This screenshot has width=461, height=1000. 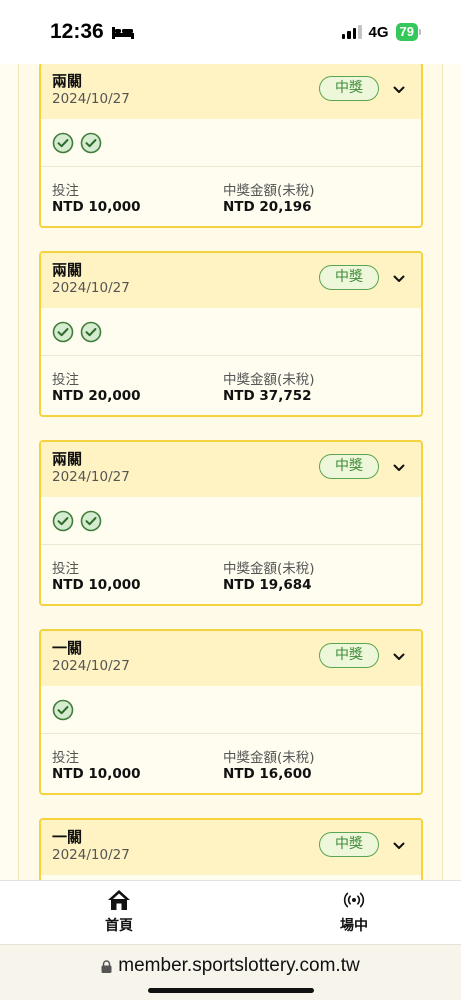 What do you see at coordinates (119, 900) in the screenshot?
I see `home-icon` at bounding box center [119, 900].